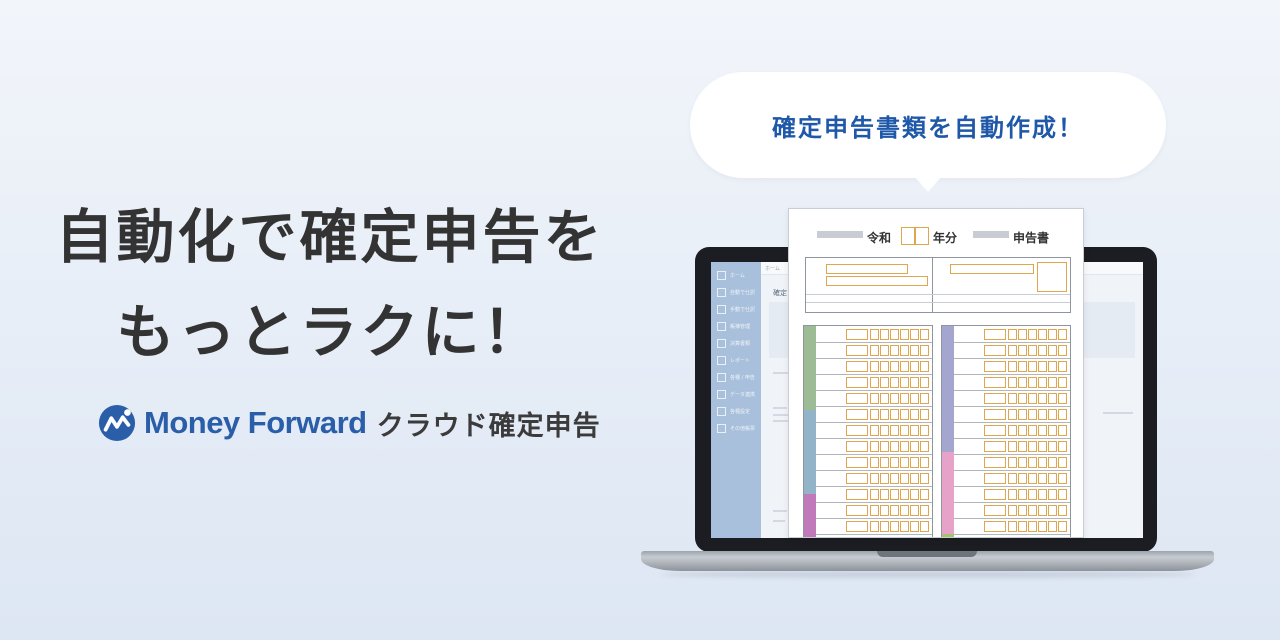 This screenshot has width=1280, height=640. Describe the element at coordinates (1052, 277) in the screenshot. I see `photo-box` at that location.